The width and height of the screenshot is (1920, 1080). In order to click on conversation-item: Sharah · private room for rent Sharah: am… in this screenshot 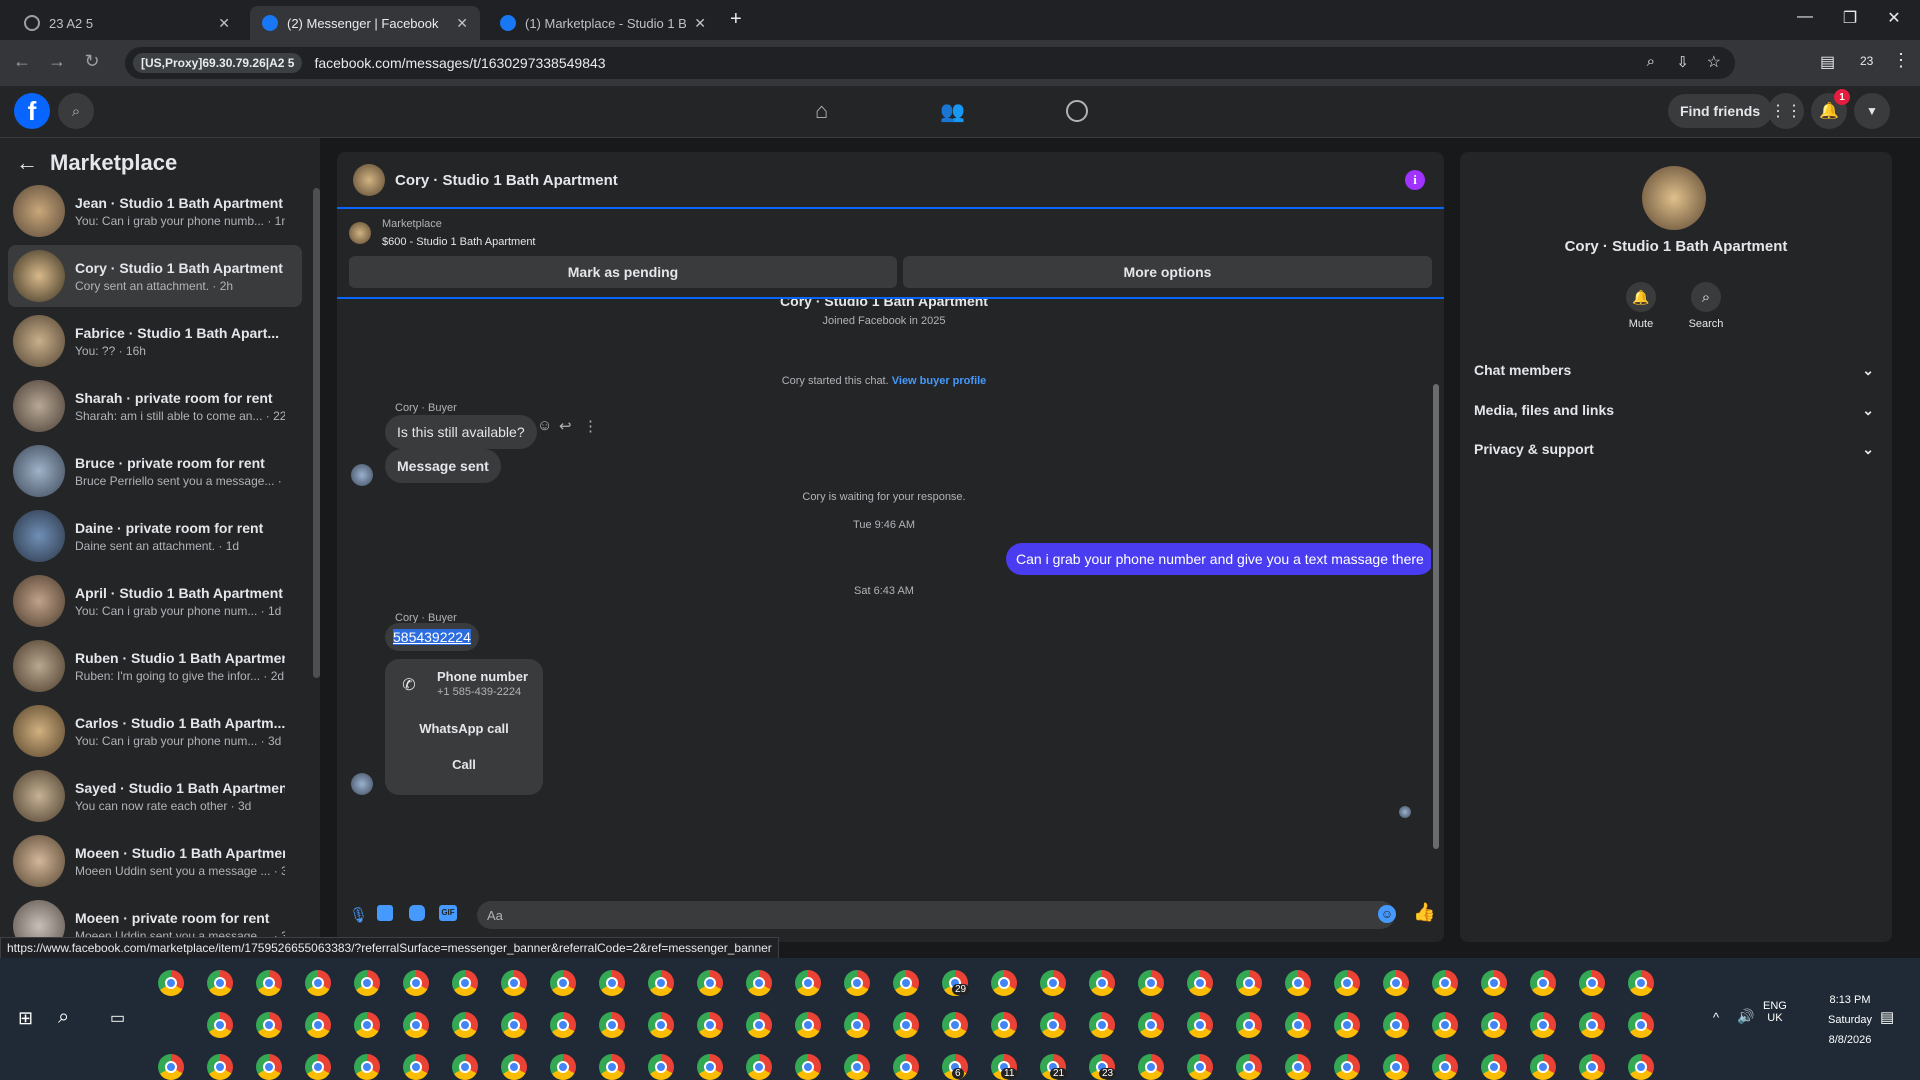, I will do `click(155, 406)`.